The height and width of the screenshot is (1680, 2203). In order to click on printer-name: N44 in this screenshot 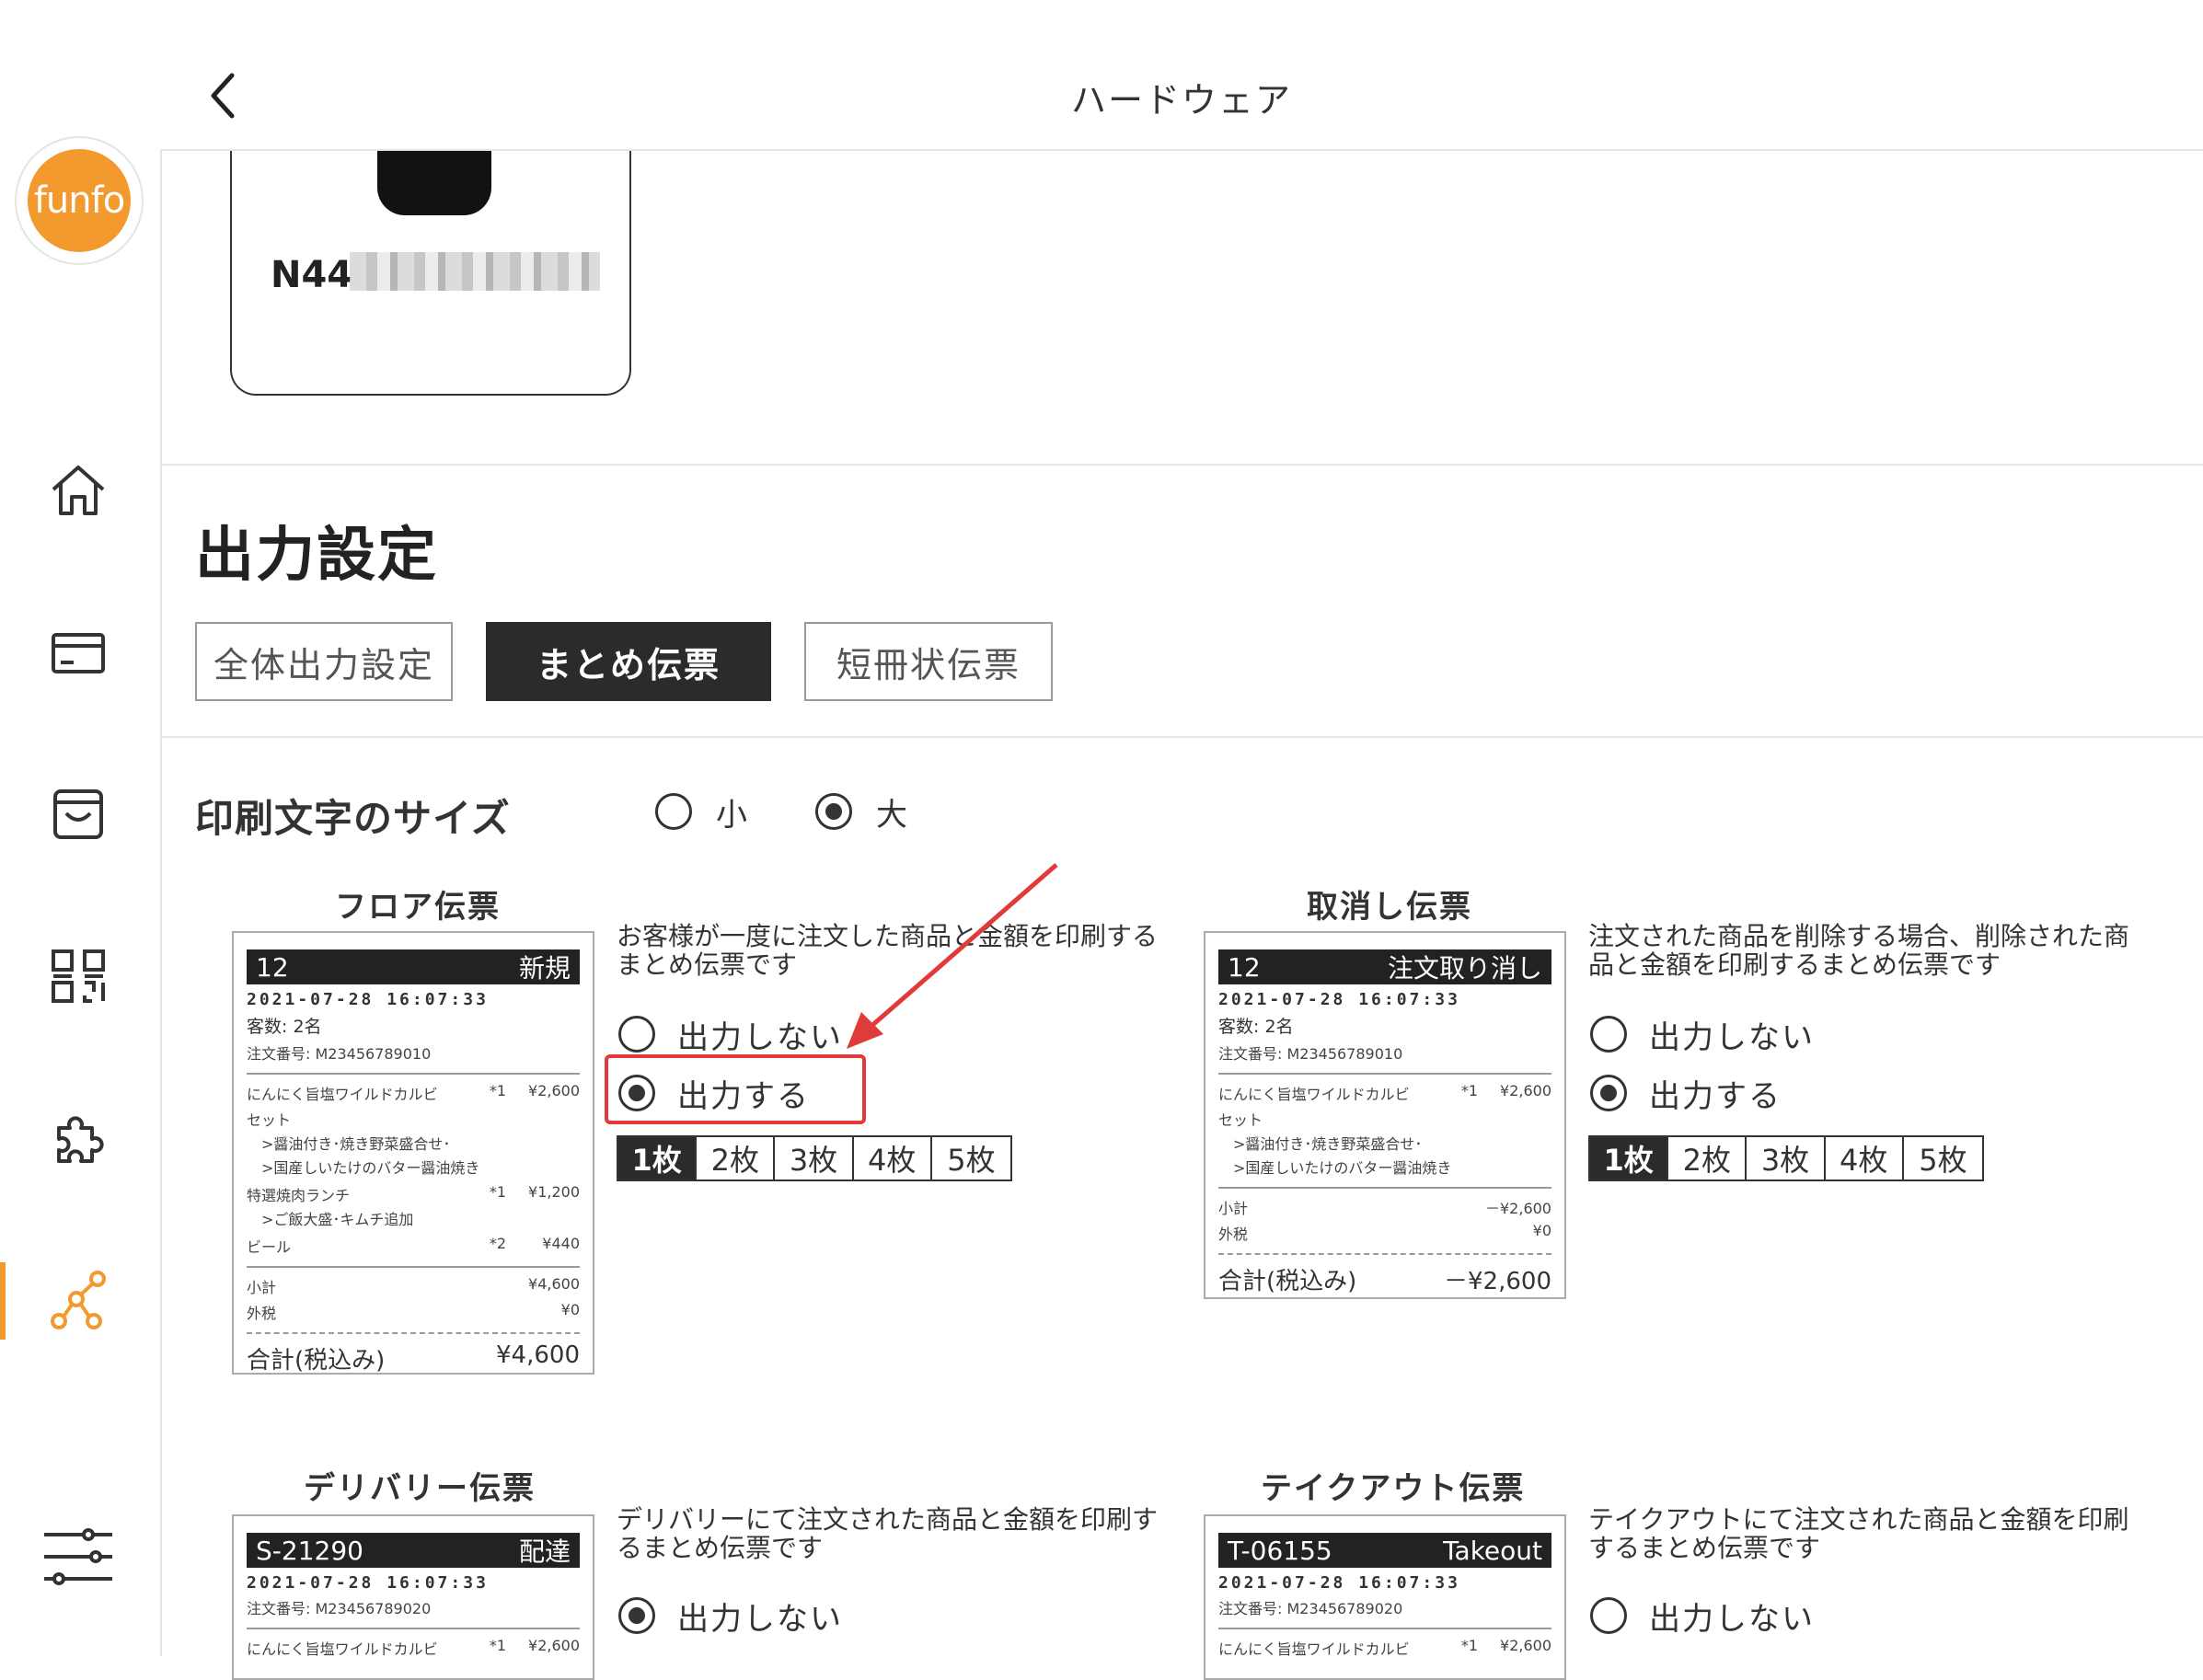, I will do `click(312, 275)`.